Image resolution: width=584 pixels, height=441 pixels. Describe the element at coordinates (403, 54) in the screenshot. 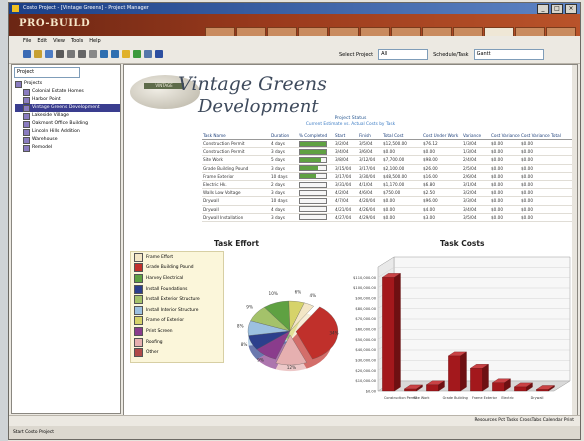

I see `project-filter-select: All` at that location.